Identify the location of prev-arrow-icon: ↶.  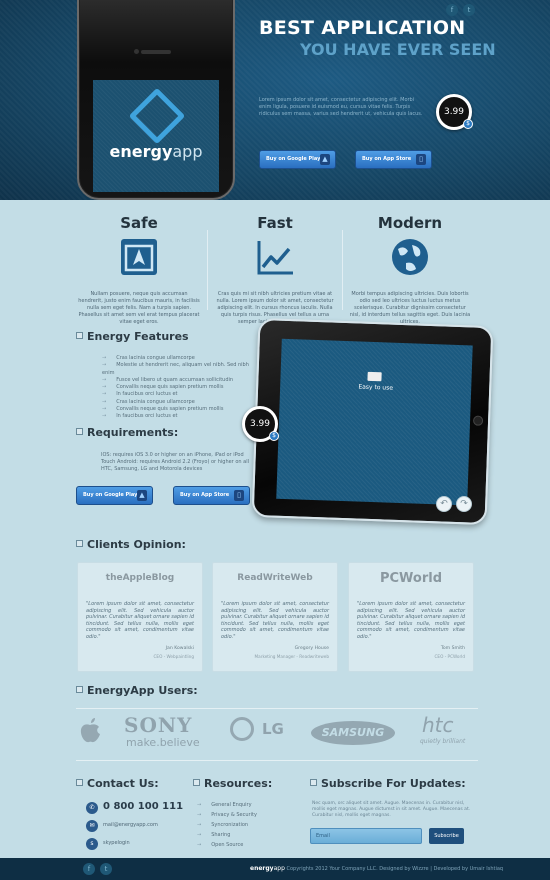
(444, 504).